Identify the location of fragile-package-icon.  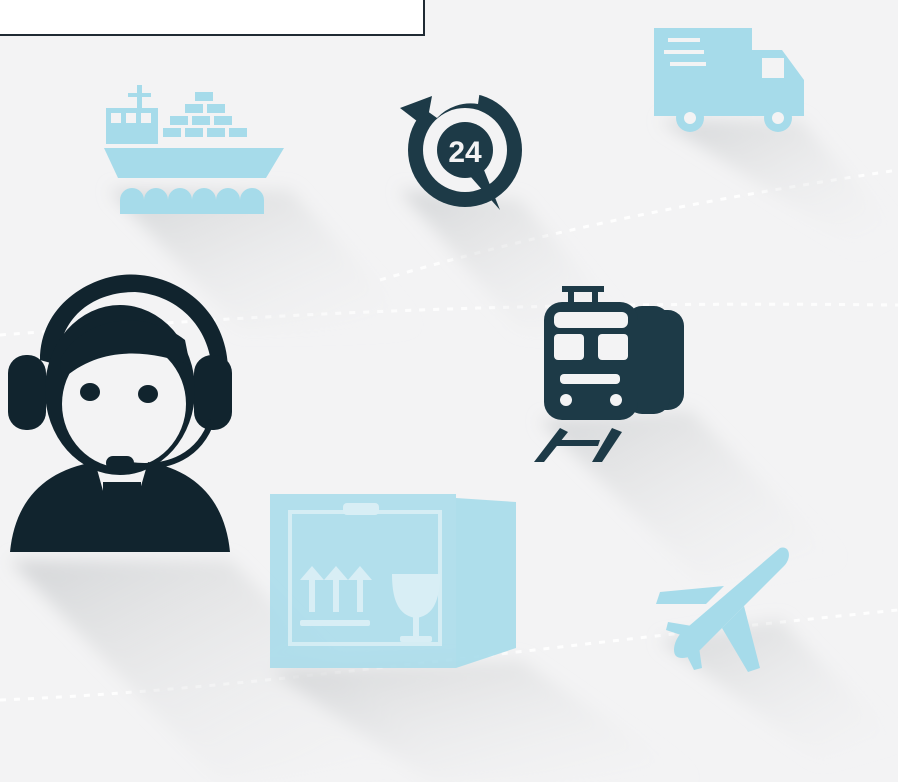
(393, 581).